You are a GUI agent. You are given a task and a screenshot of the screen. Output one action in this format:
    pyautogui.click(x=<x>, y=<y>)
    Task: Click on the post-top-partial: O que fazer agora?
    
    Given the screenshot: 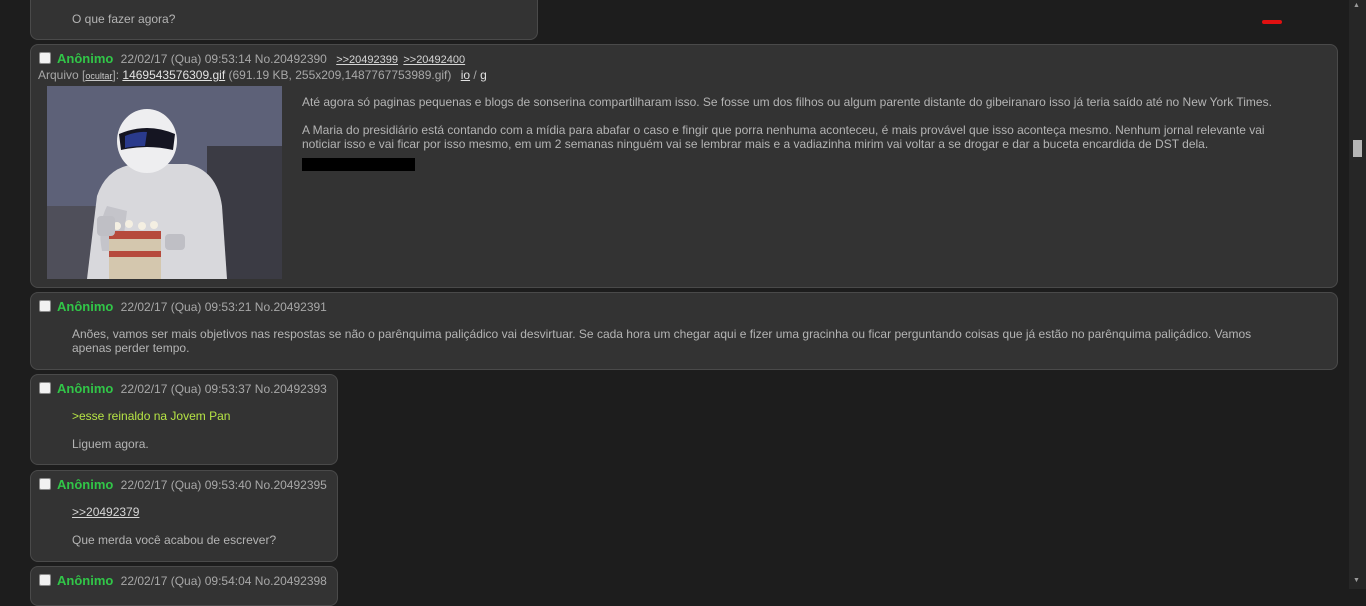 What is the action you would take?
    pyautogui.click(x=284, y=20)
    